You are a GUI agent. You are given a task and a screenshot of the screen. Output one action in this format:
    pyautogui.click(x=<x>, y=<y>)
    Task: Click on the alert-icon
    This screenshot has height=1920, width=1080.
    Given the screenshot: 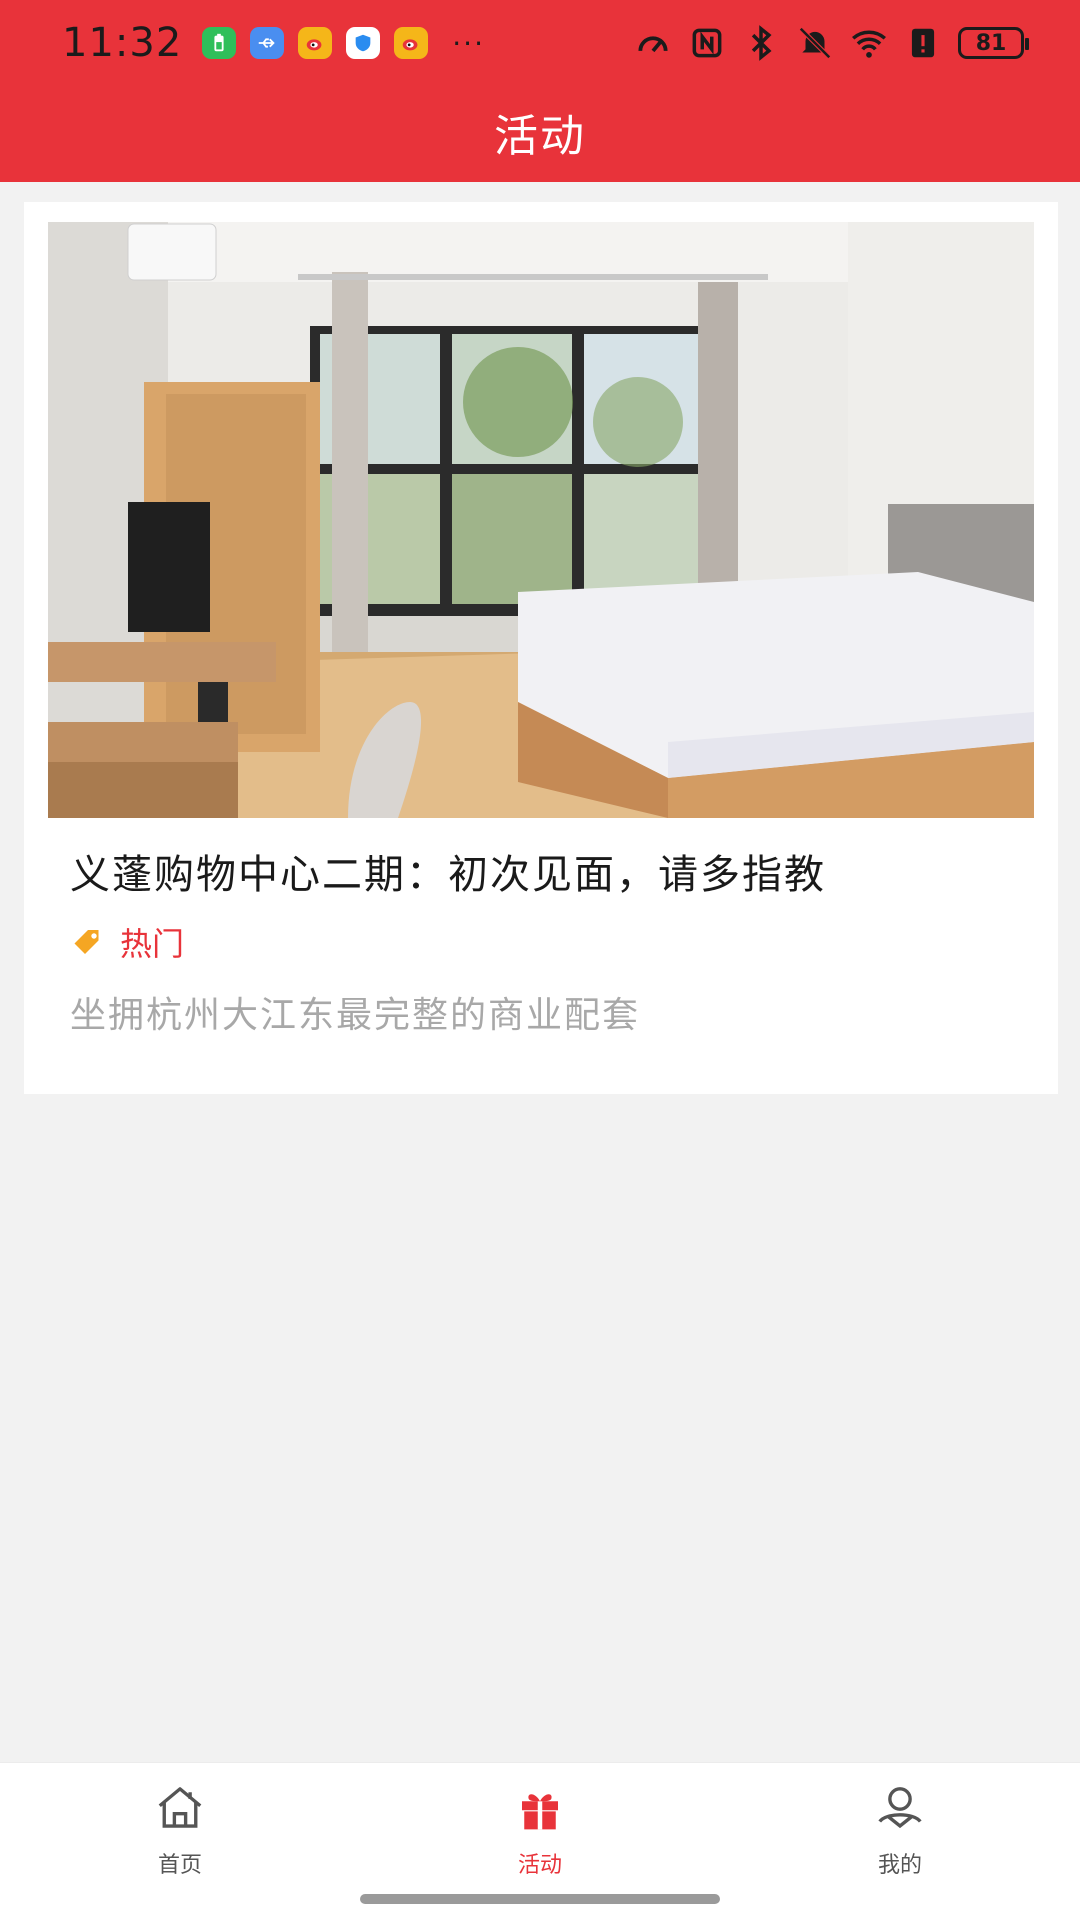 What is the action you would take?
    pyautogui.click(x=923, y=43)
    